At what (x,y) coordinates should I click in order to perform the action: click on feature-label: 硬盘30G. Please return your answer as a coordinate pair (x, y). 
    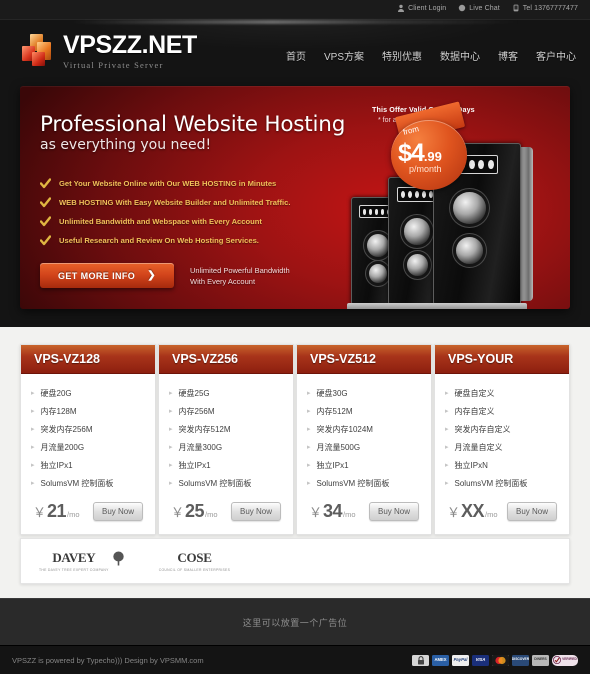
    Looking at the image, I should click on (332, 393).